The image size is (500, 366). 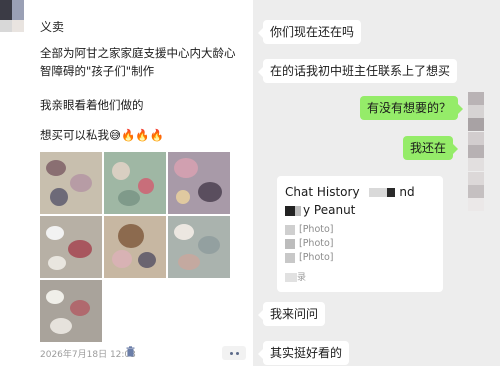 I want to click on post-text-line3: 想买可以私我😅🔥🔥🔥, so click(x=102, y=135).